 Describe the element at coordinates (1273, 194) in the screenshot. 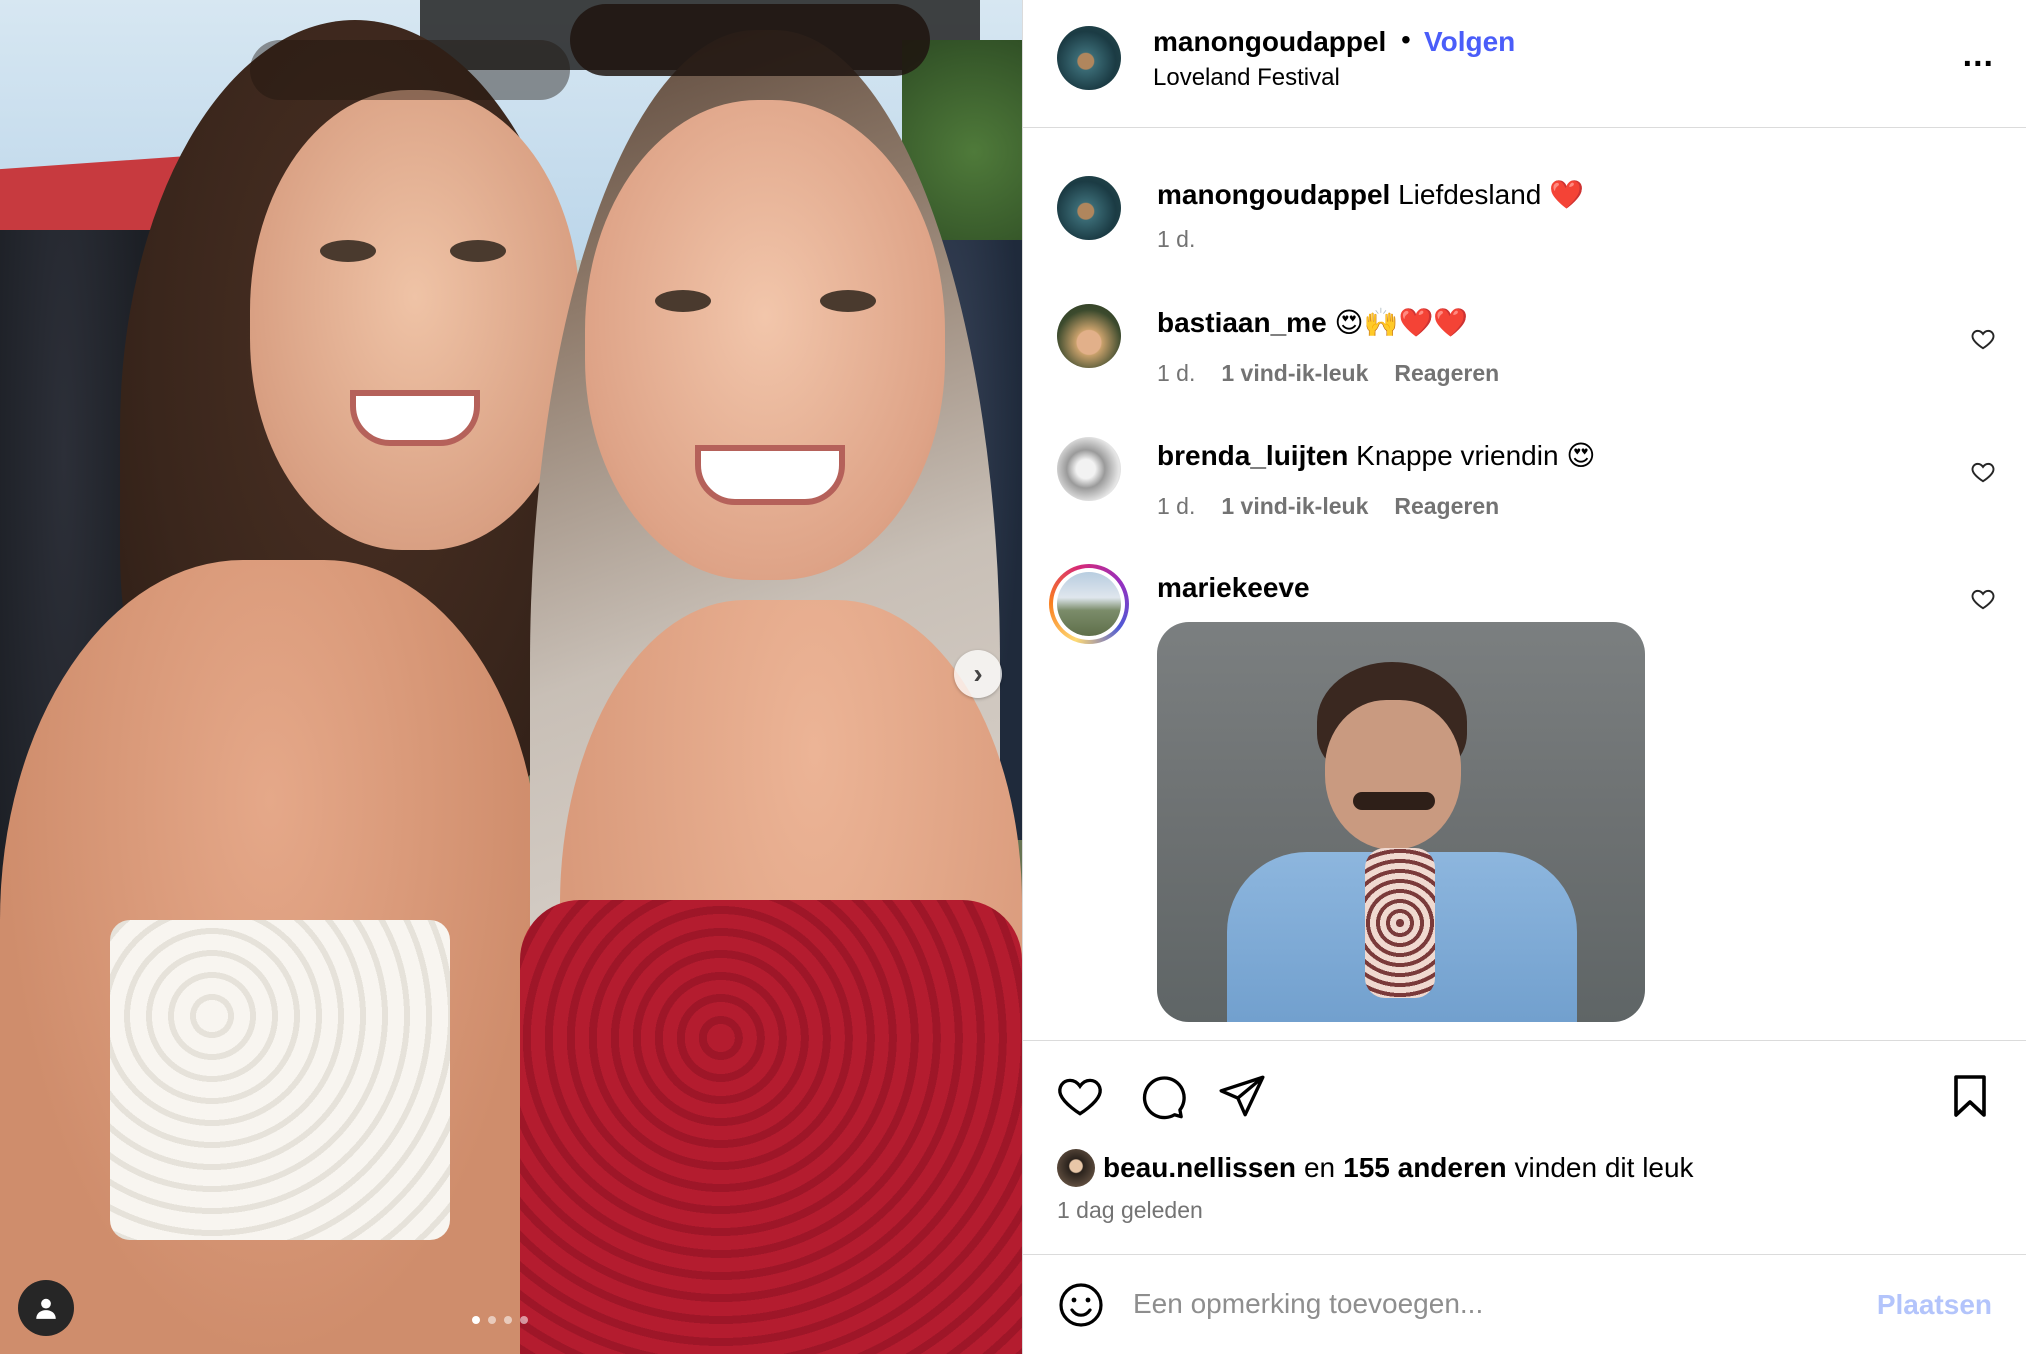

I see `caption-username: manongoudappel` at that location.